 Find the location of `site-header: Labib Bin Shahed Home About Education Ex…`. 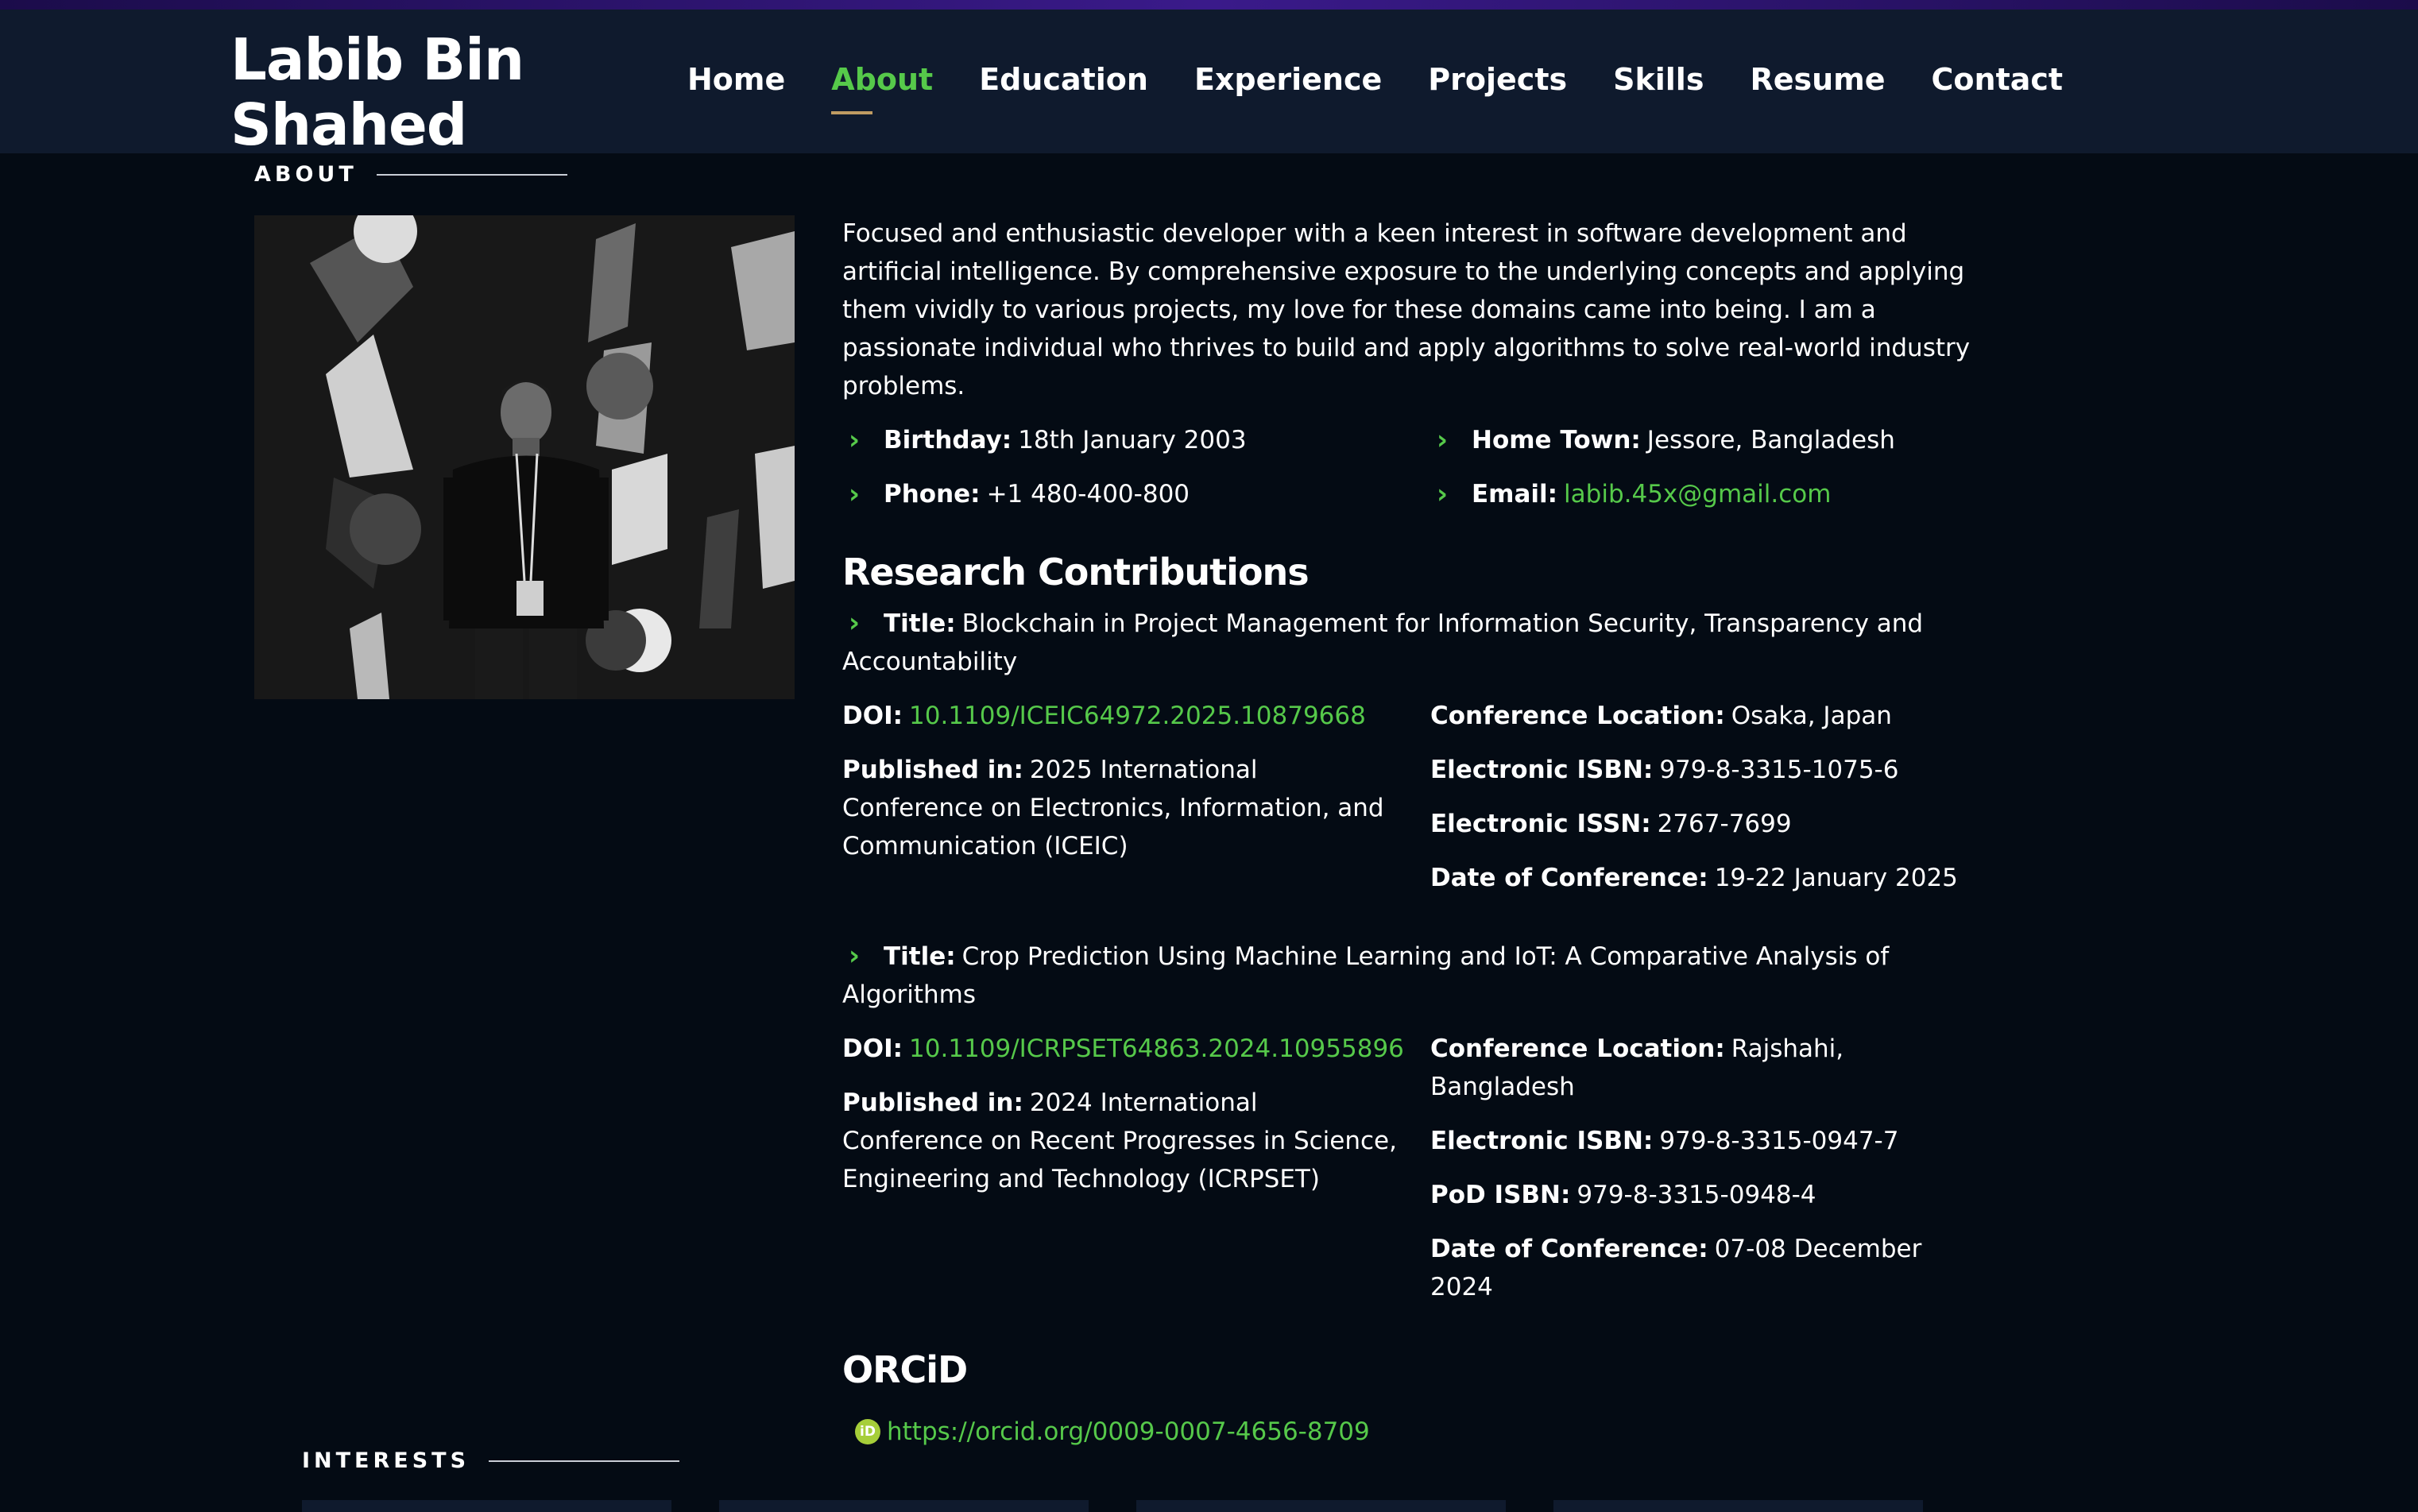

site-header: Labib Bin Shahed Home About Education Ex… is located at coordinates (1209, 83).